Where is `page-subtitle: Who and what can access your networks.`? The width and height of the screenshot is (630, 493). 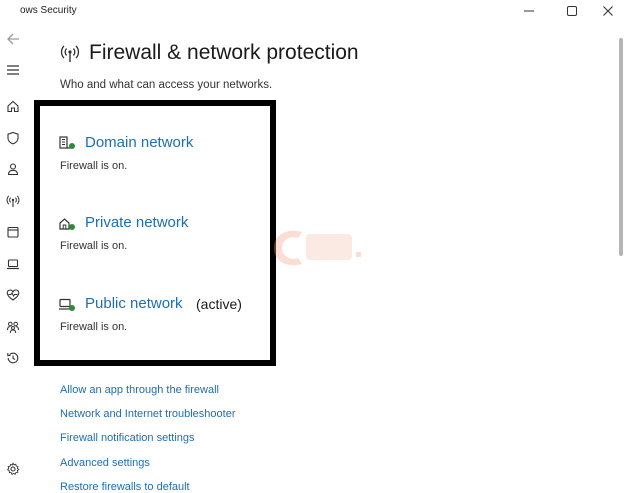
page-subtitle: Who and what can access your networks. is located at coordinates (166, 85).